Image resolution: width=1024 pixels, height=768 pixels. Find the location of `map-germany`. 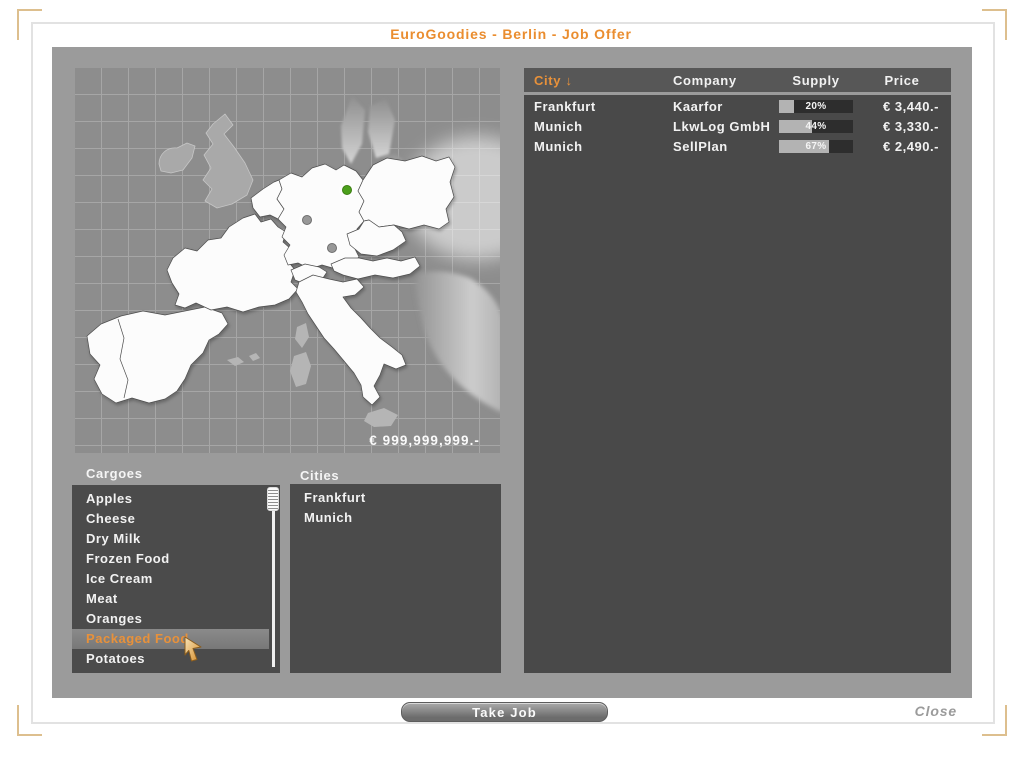

map-germany is located at coordinates (320, 216).